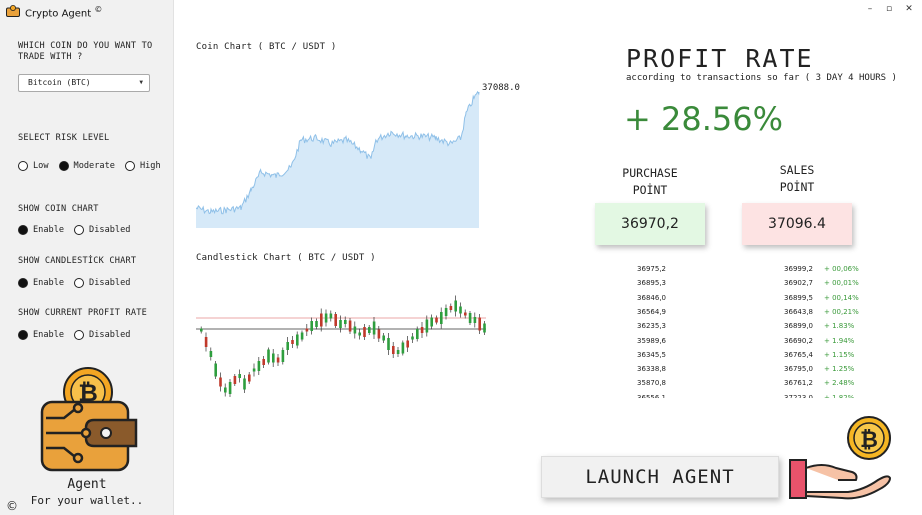 Image resolution: width=922 pixels, height=515 pixels. Describe the element at coordinates (798, 311) in the screenshot. I see `transaction-sell: 36643,8` at that location.